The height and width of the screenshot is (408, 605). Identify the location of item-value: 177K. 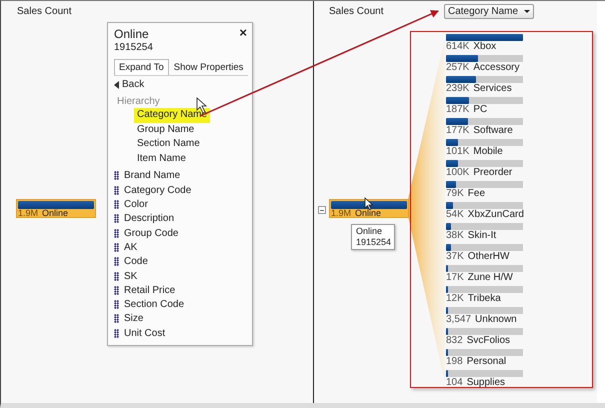
(458, 131).